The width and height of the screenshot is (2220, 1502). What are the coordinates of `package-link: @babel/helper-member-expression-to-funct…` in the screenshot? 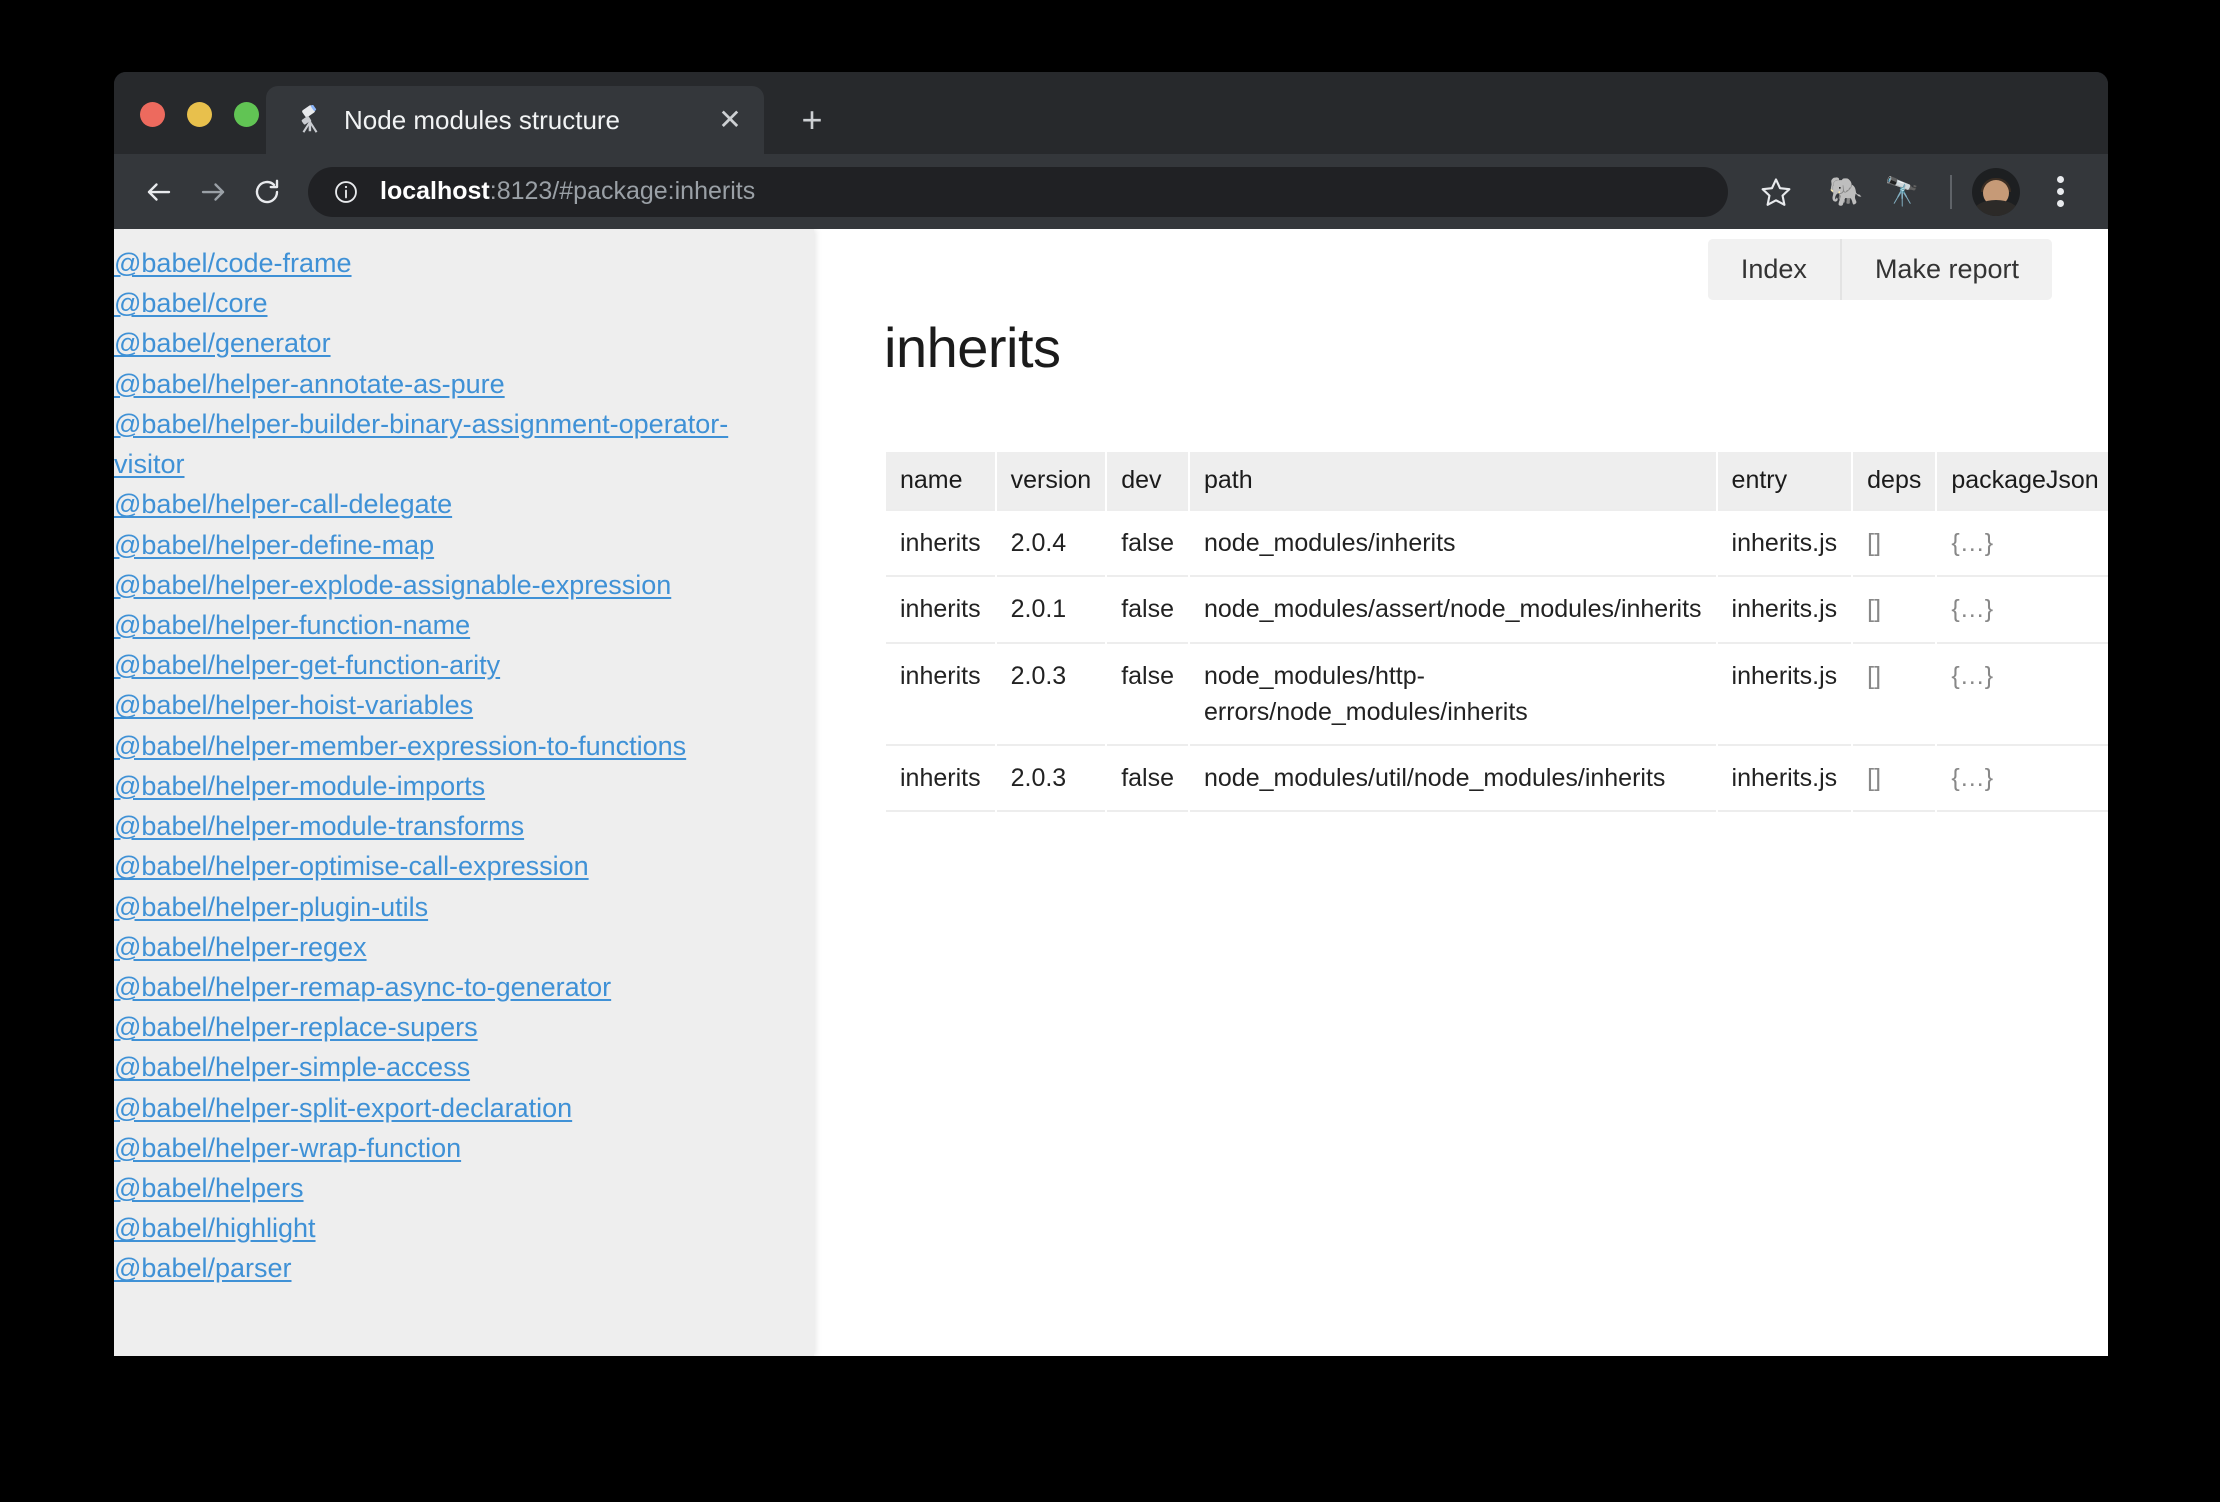 It's located at (400, 746).